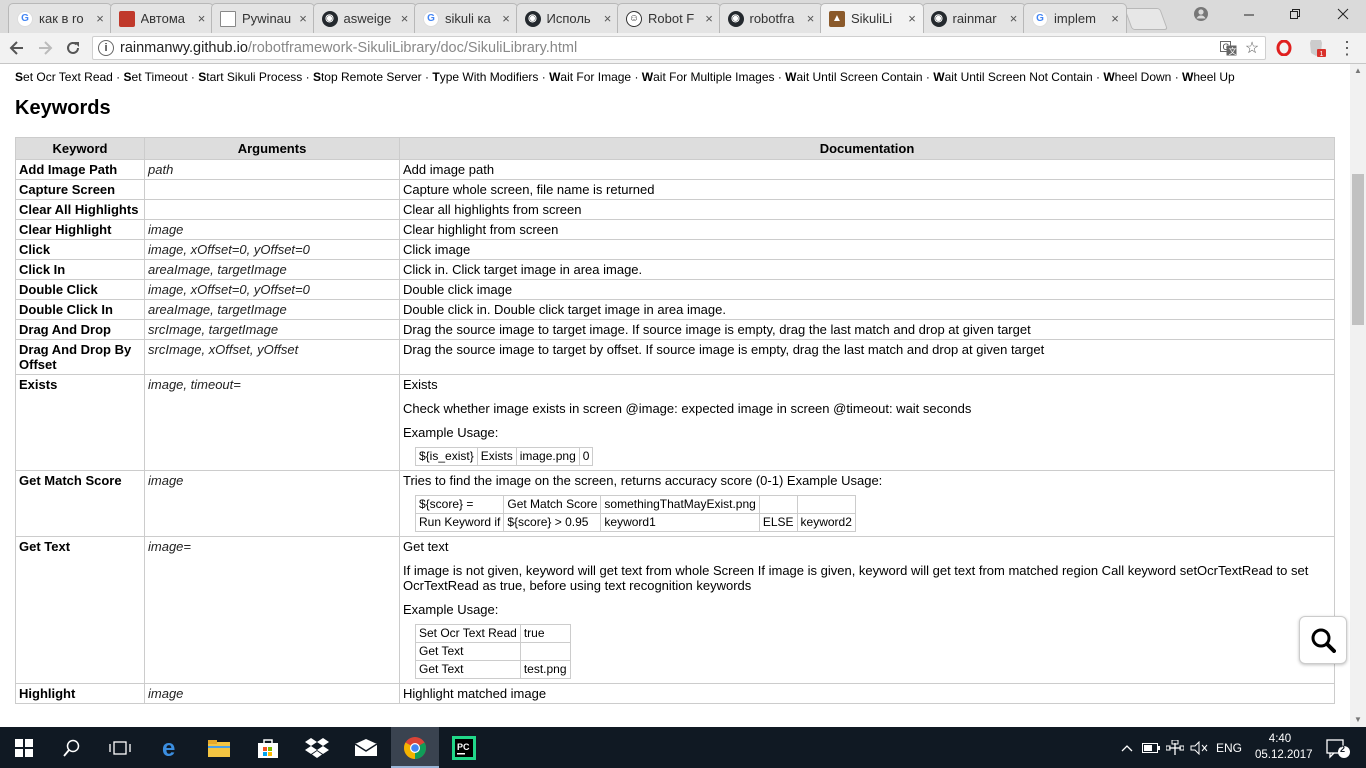 The width and height of the screenshot is (1366, 768). Describe the element at coordinates (1295, 14) in the screenshot. I see `restore-button` at that location.